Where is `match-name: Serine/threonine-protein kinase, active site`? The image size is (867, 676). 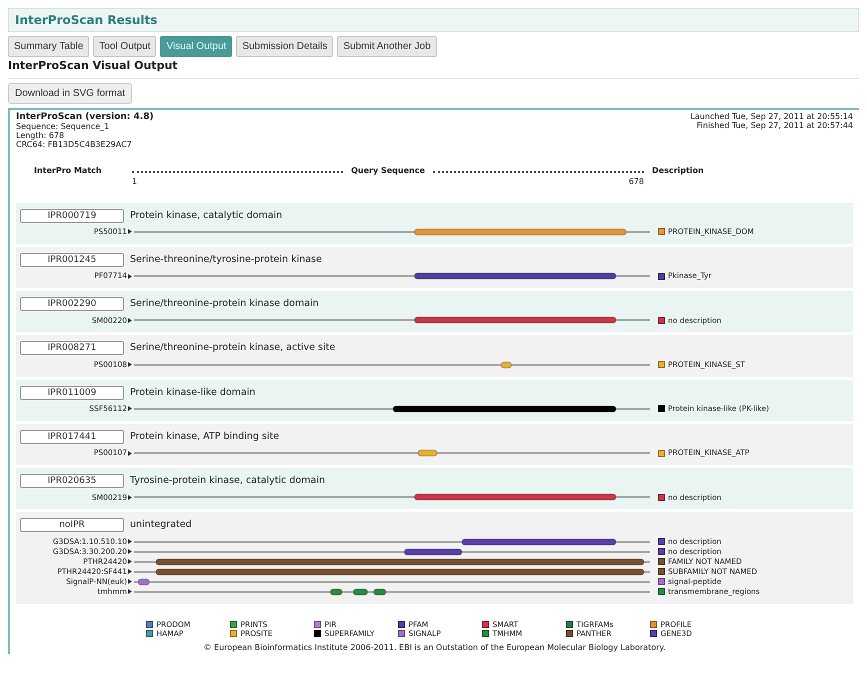 match-name: Serine/threonine-protein kinase, active site is located at coordinates (233, 348).